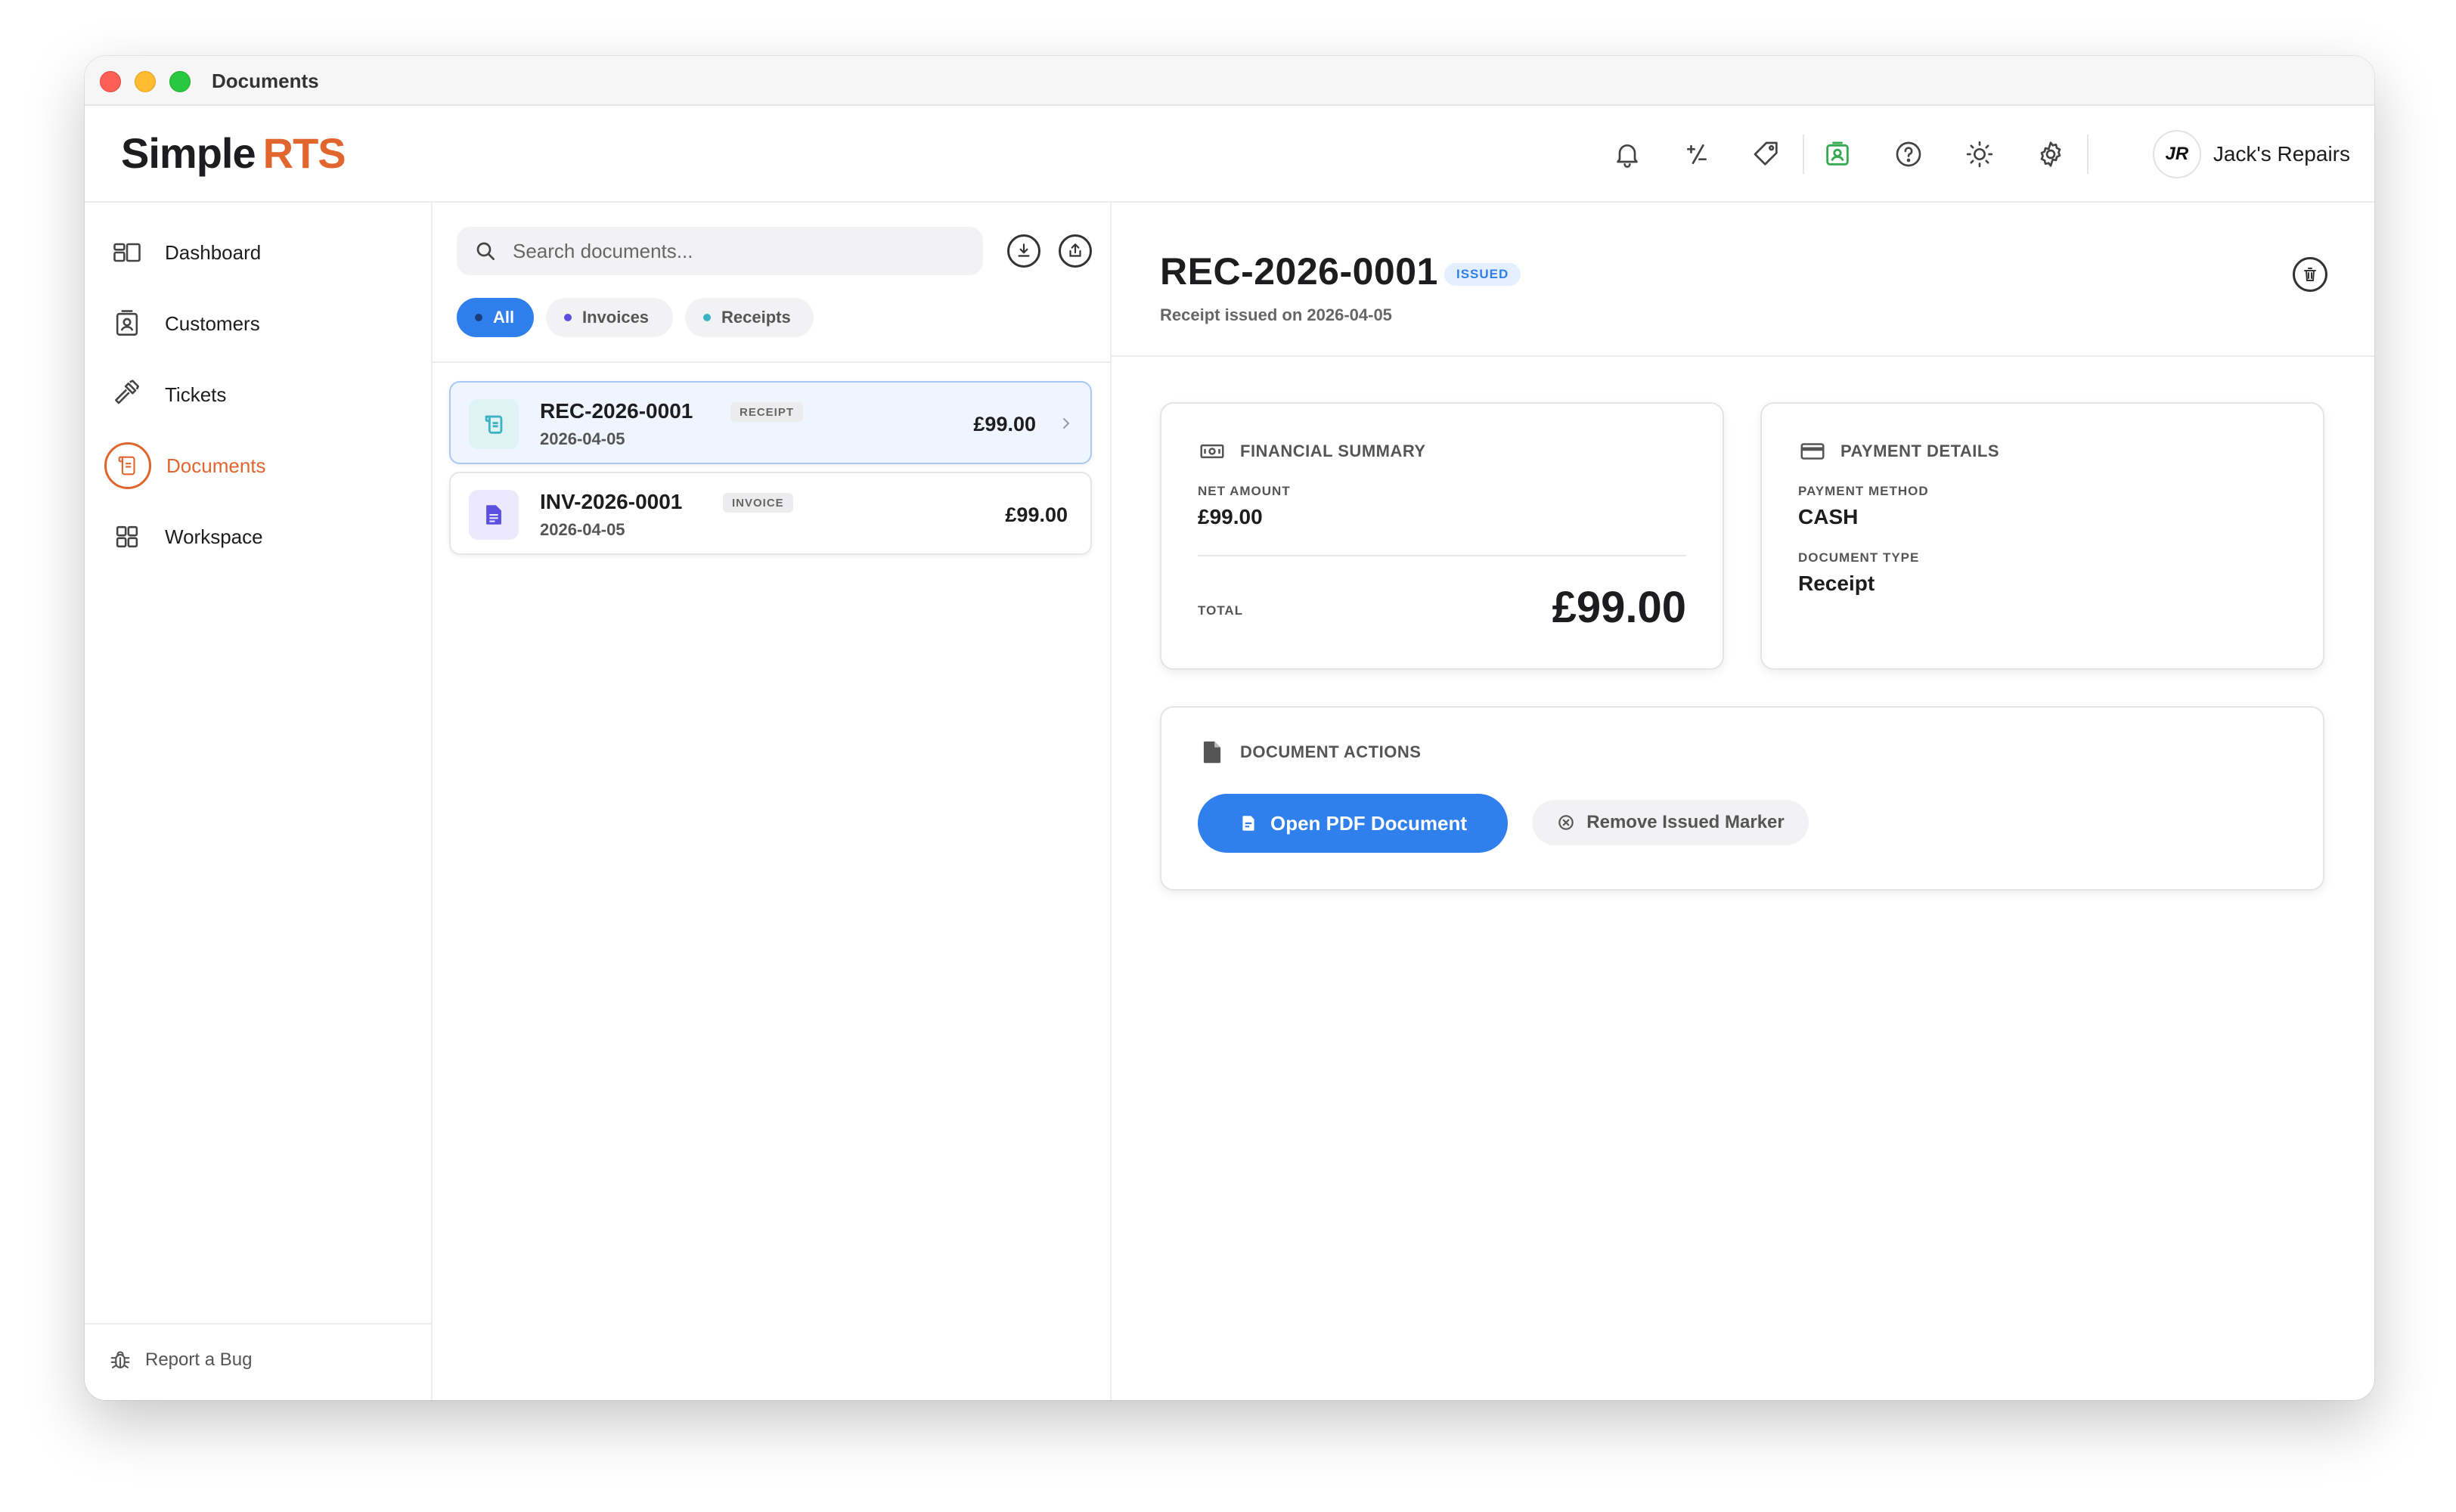 The width and height of the screenshot is (2456, 1512). I want to click on sidebar-item-label: Workspace, so click(214, 536).